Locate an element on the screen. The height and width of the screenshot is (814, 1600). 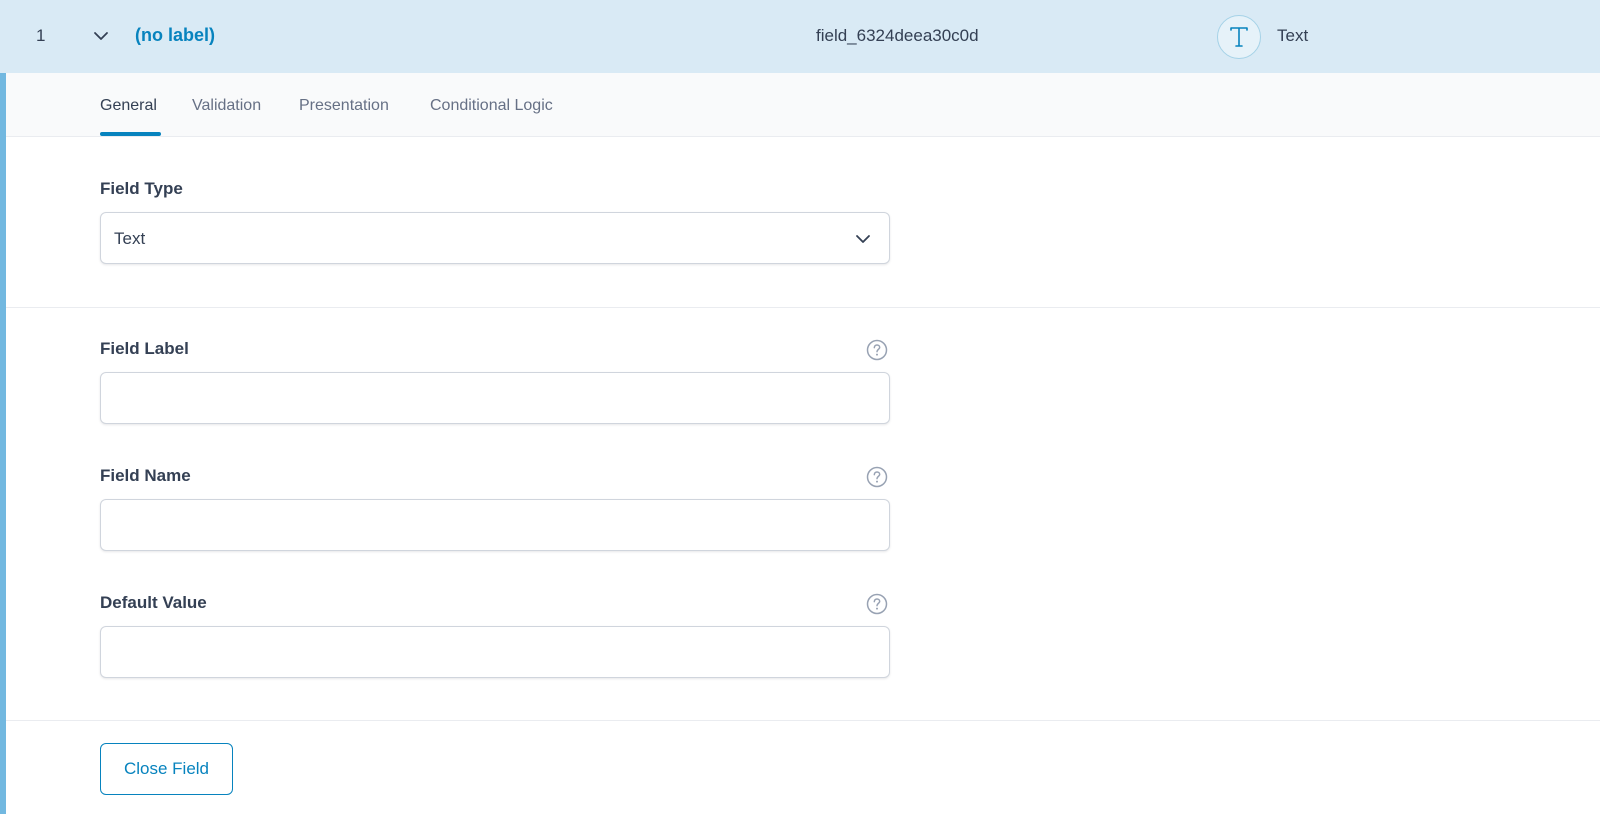
default-value-input is located at coordinates (495, 652).